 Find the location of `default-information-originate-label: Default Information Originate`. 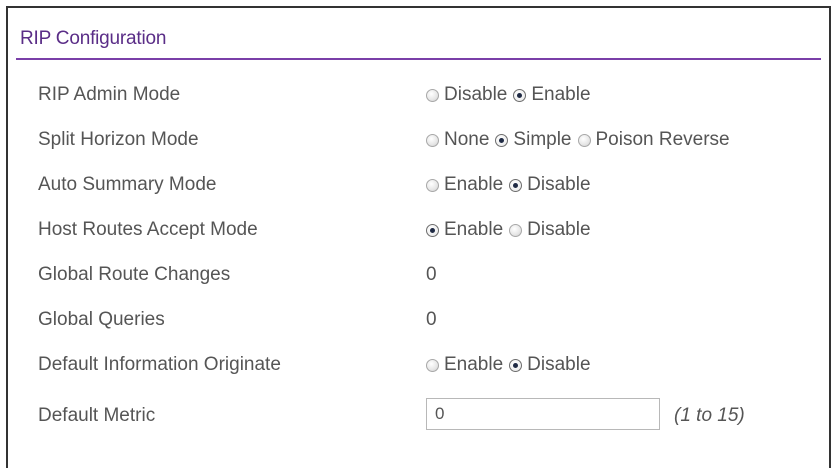

default-information-originate-label: Default Information Originate is located at coordinates (159, 364).